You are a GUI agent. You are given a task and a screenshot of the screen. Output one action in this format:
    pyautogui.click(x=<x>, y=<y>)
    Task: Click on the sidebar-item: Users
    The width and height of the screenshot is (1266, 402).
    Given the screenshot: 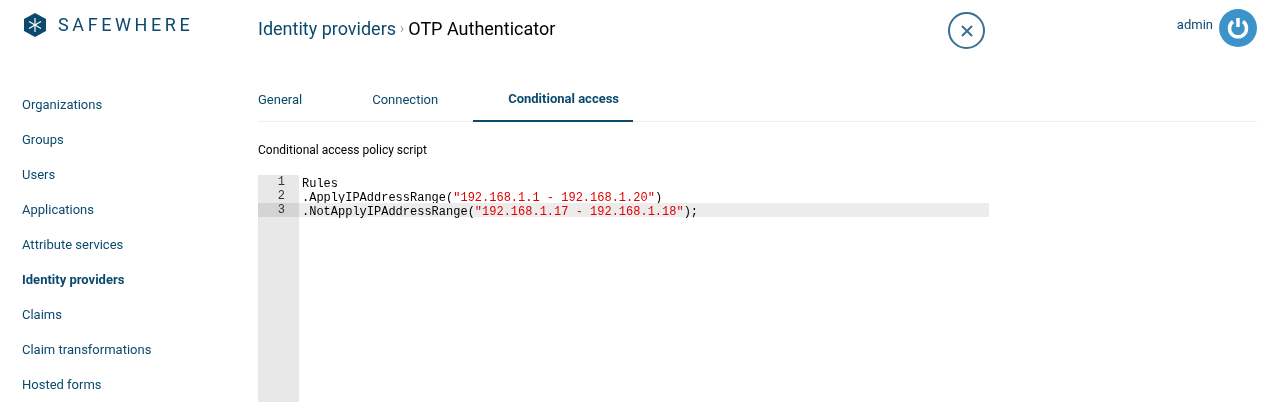 What is the action you would take?
    pyautogui.click(x=129, y=174)
    